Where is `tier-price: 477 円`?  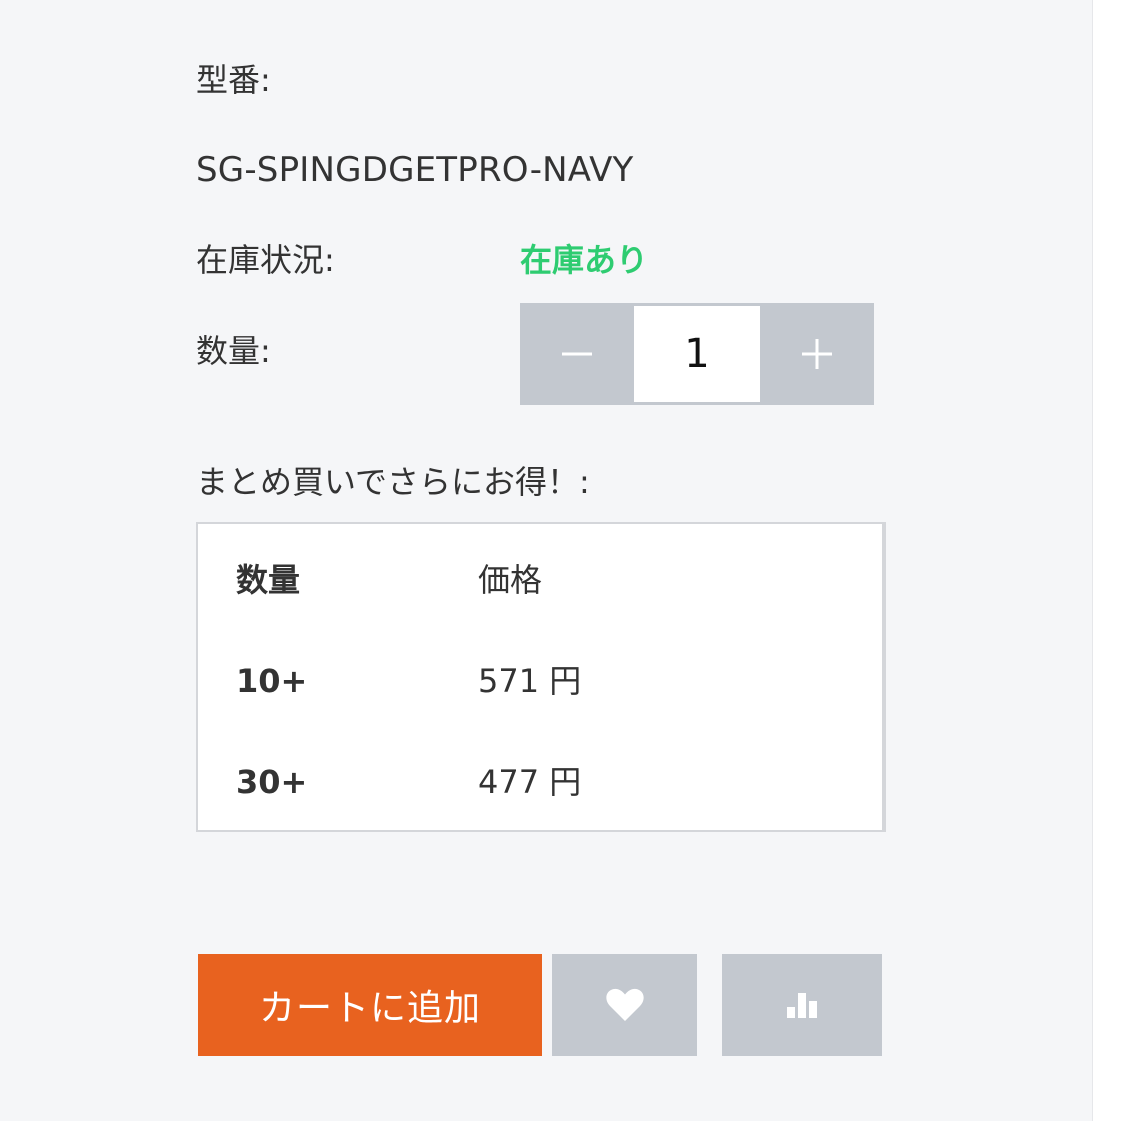
tier-price: 477 円 is located at coordinates (530, 782).